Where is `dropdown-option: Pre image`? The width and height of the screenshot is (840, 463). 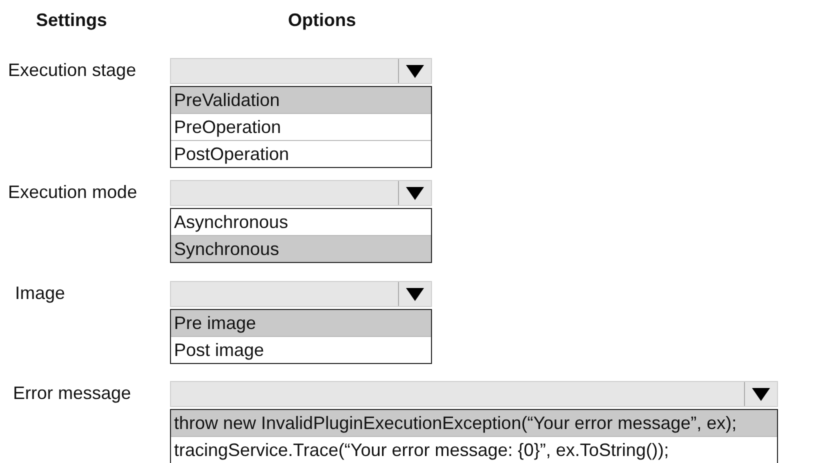
dropdown-option: Pre image is located at coordinates (301, 323).